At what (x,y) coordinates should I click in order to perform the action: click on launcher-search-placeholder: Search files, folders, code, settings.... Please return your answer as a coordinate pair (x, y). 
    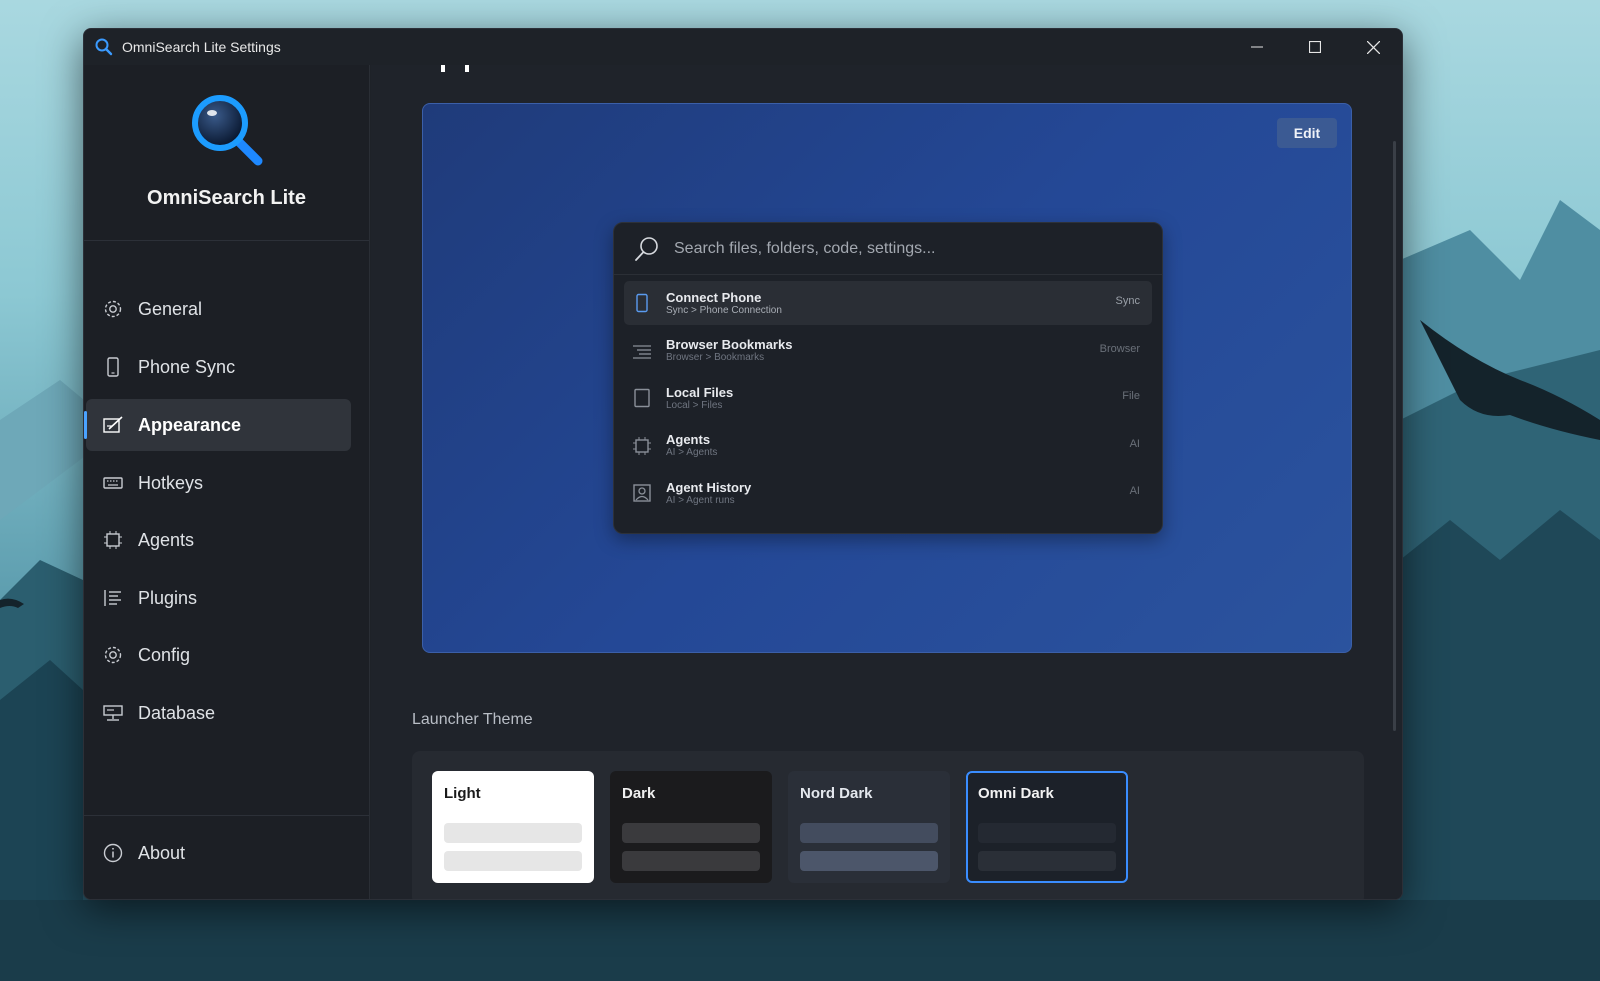
    Looking at the image, I should click on (805, 248).